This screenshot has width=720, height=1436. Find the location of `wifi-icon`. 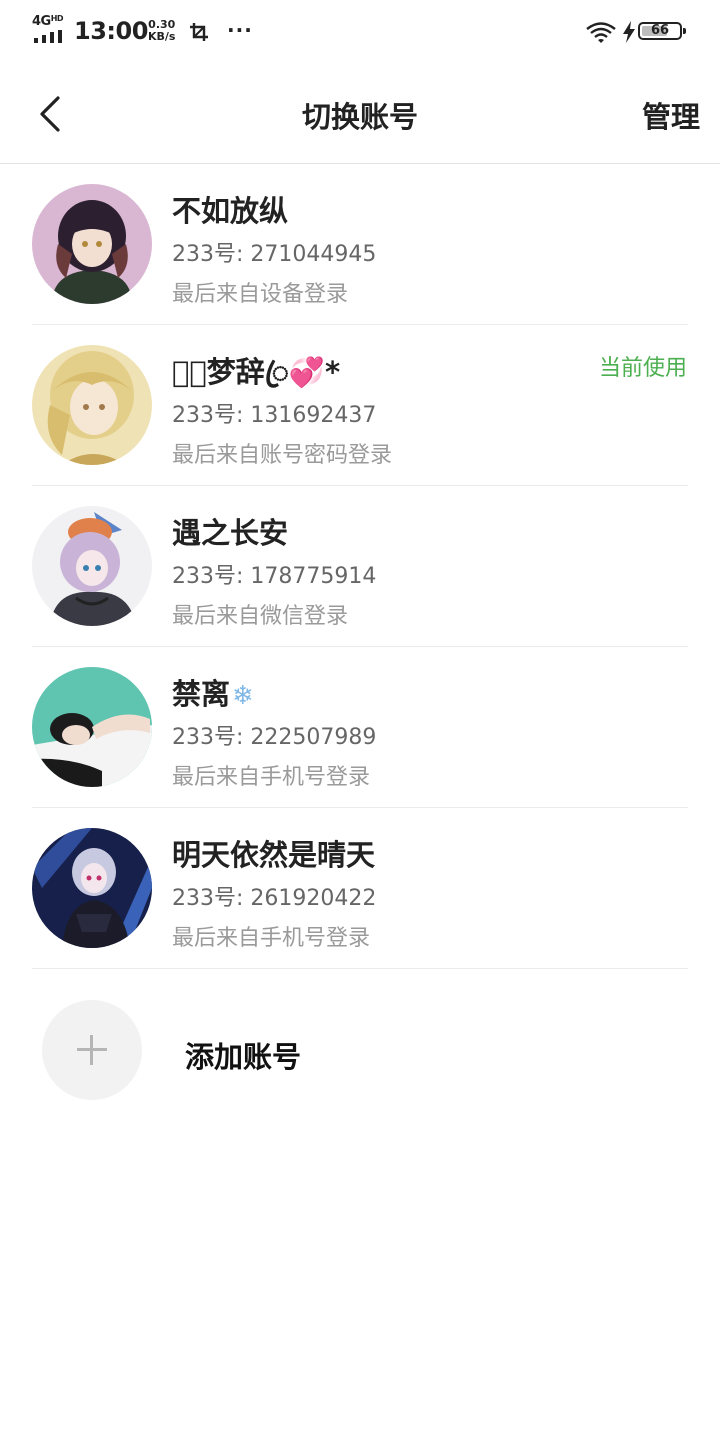

wifi-icon is located at coordinates (601, 32).